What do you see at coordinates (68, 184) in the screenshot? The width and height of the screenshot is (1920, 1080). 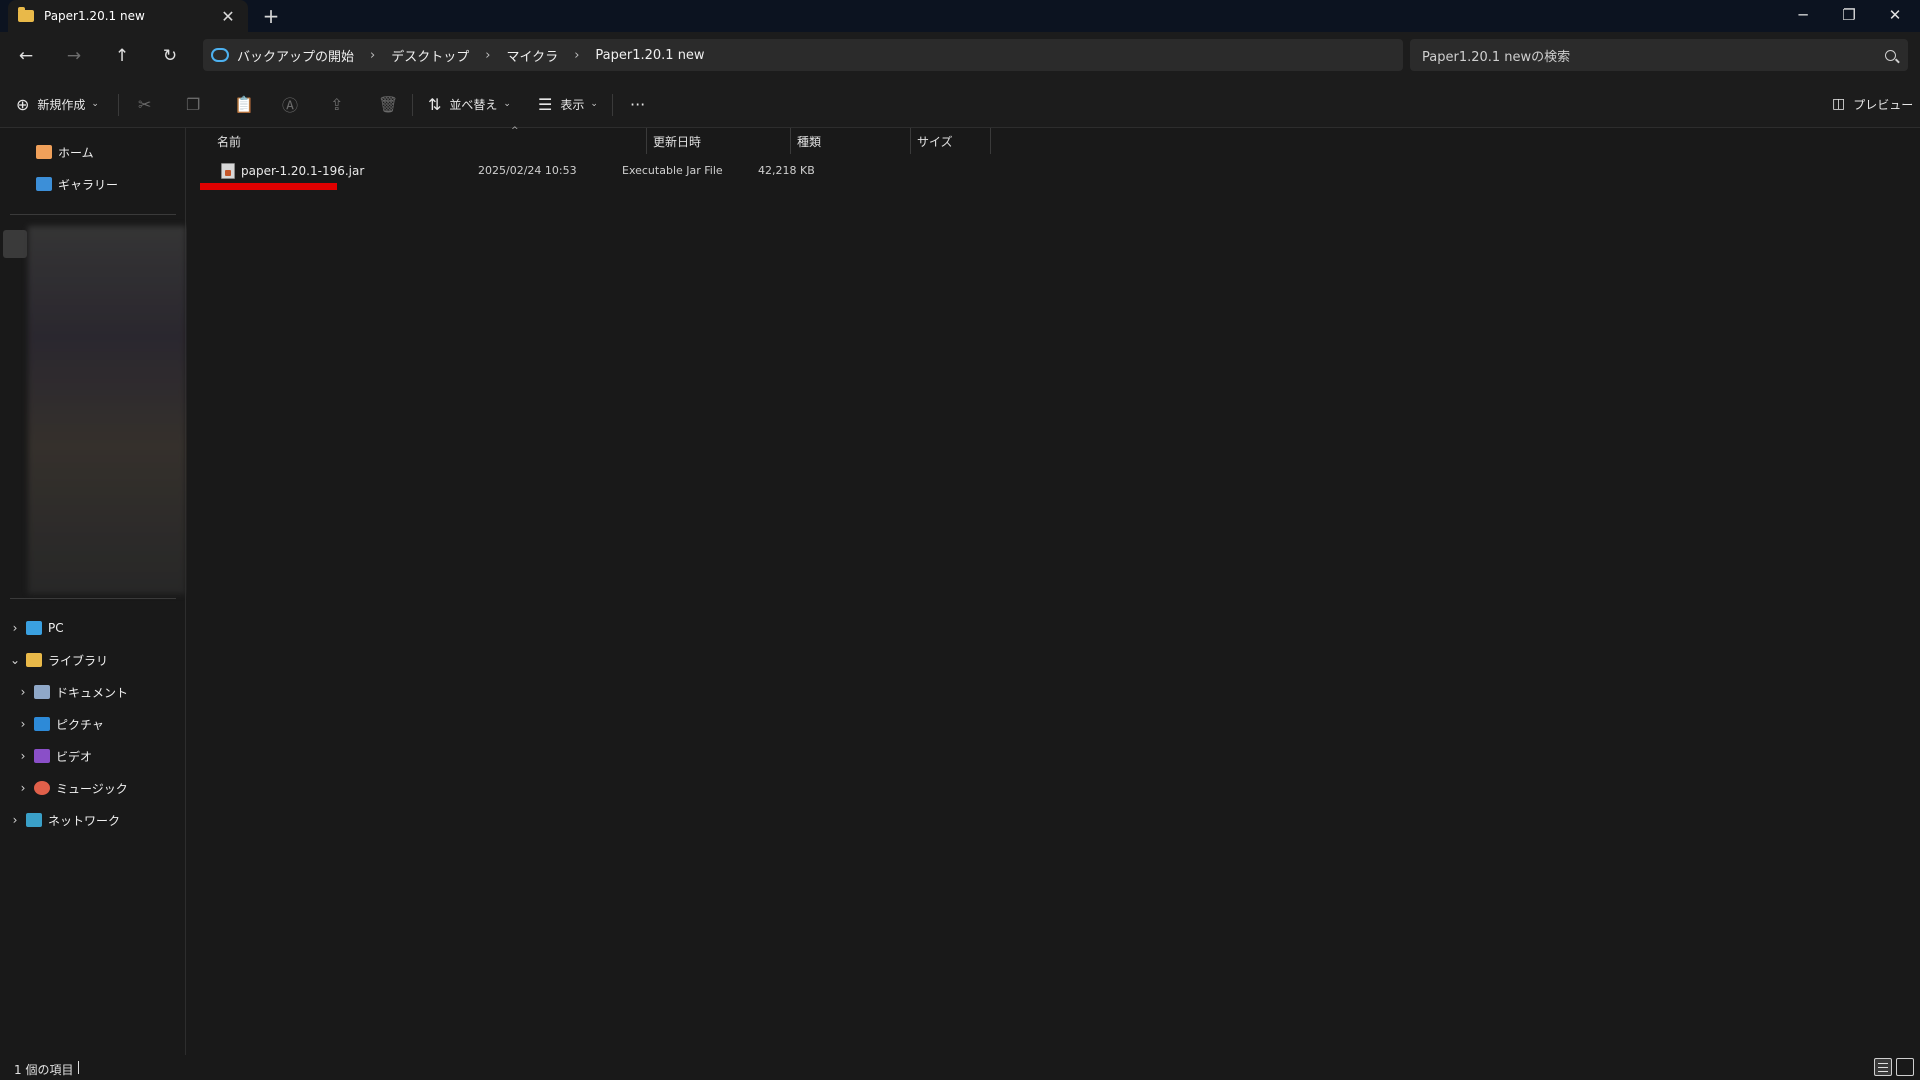 I see `sidebar-item-gallery: ギャラリー` at bounding box center [68, 184].